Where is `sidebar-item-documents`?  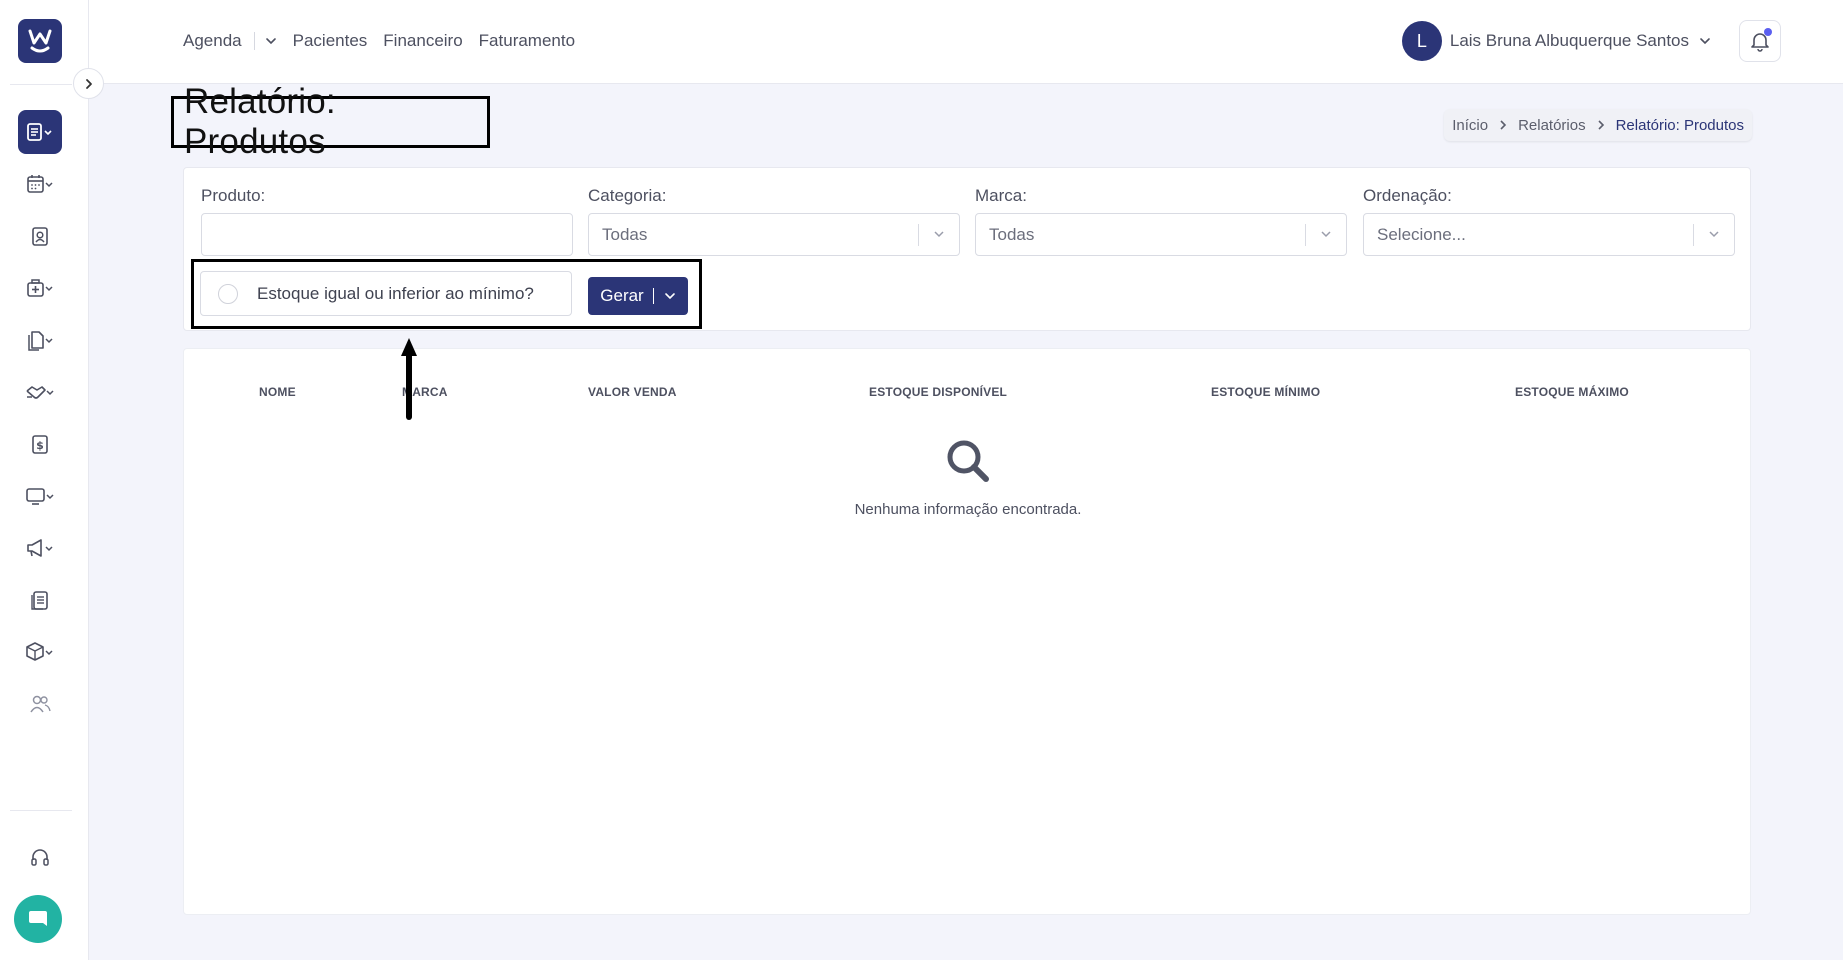 sidebar-item-documents is located at coordinates (40, 340).